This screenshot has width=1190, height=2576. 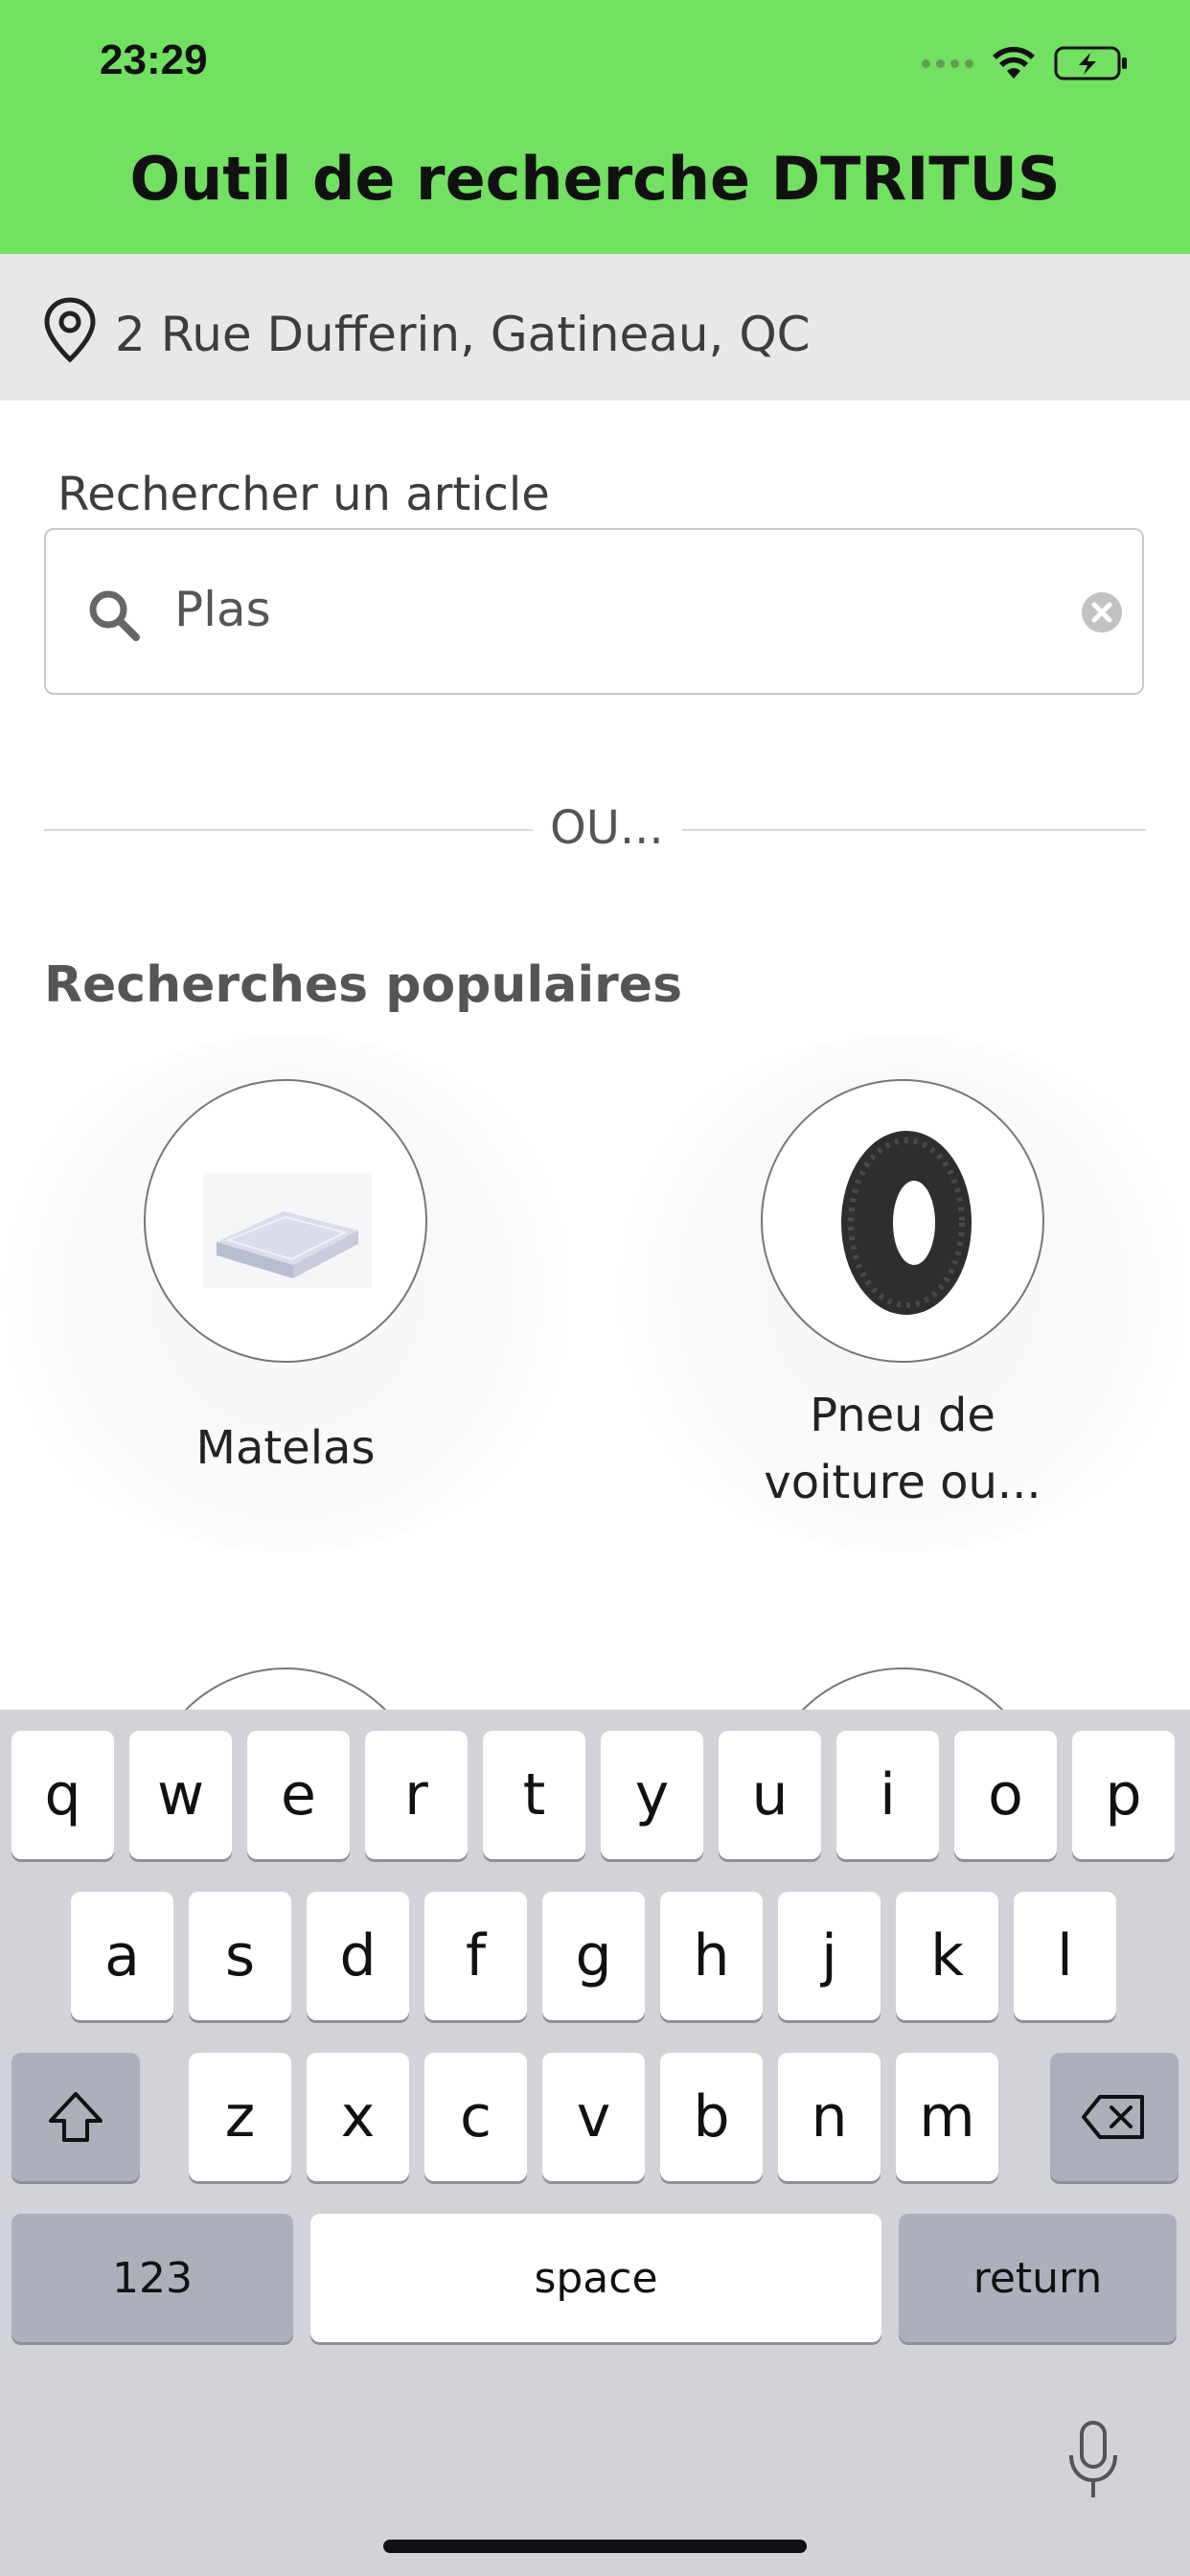 I want to click on shift-icon, so click(x=76, y=2117).